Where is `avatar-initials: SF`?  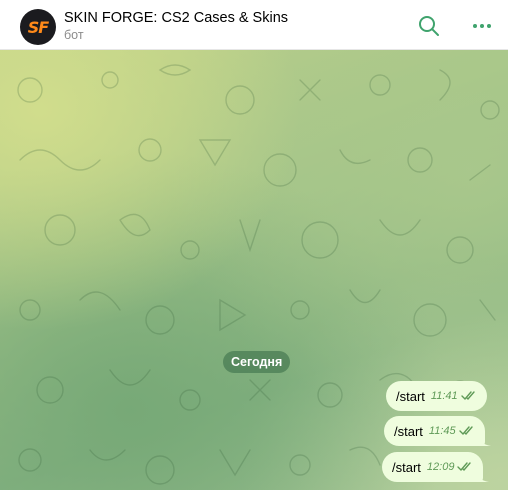
avatar-initials: SF is located at coordinates (38, 27).